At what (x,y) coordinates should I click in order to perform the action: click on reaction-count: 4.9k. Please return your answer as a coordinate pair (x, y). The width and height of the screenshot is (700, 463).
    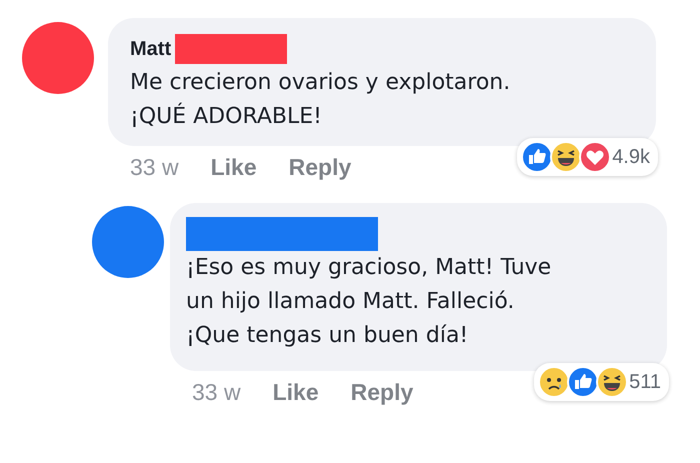
    Looking at the image, I should click on (631, 157).